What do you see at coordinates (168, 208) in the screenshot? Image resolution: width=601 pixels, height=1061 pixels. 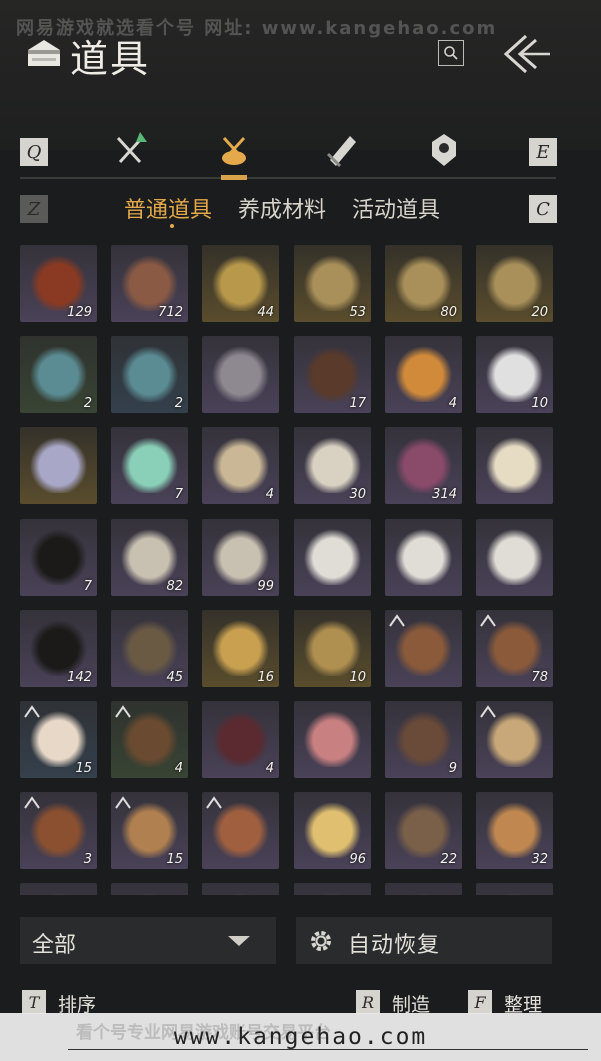 I see `subtab-normal-items: 普通道具` at bounding box center [168, 208].